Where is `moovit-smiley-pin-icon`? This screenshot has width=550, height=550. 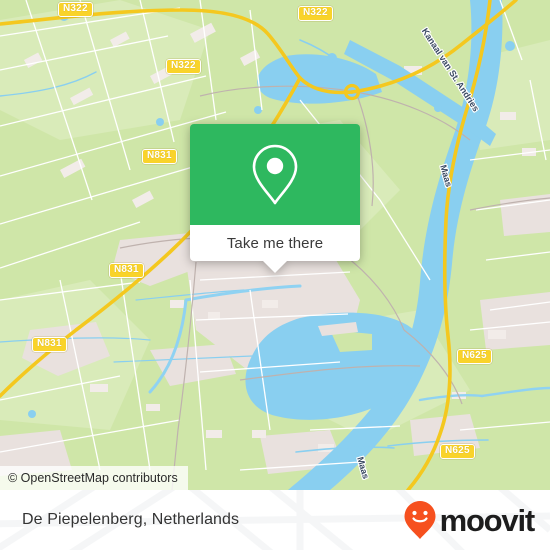 moovit-smiley-pin-icon is located at coordinates (420, 520).